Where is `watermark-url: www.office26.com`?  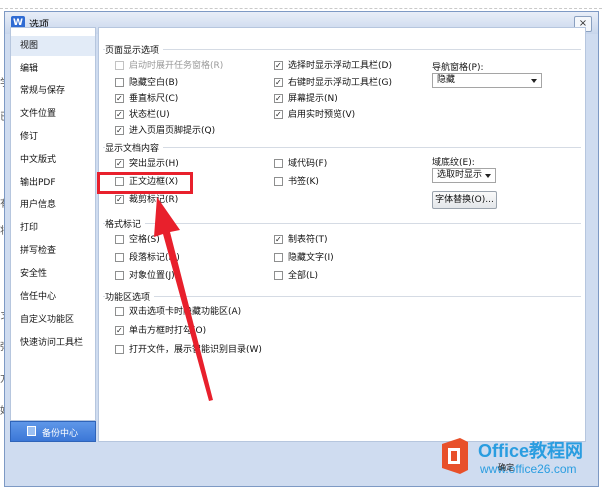 watermark-url: www.office26.com is located at coordinates (528, 469).